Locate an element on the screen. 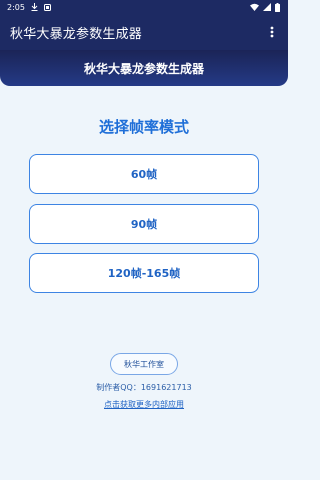 The height and width of the screenshot is (480, 320). mode-90fps-button: 90帧 is located at coordinates (144, 224).